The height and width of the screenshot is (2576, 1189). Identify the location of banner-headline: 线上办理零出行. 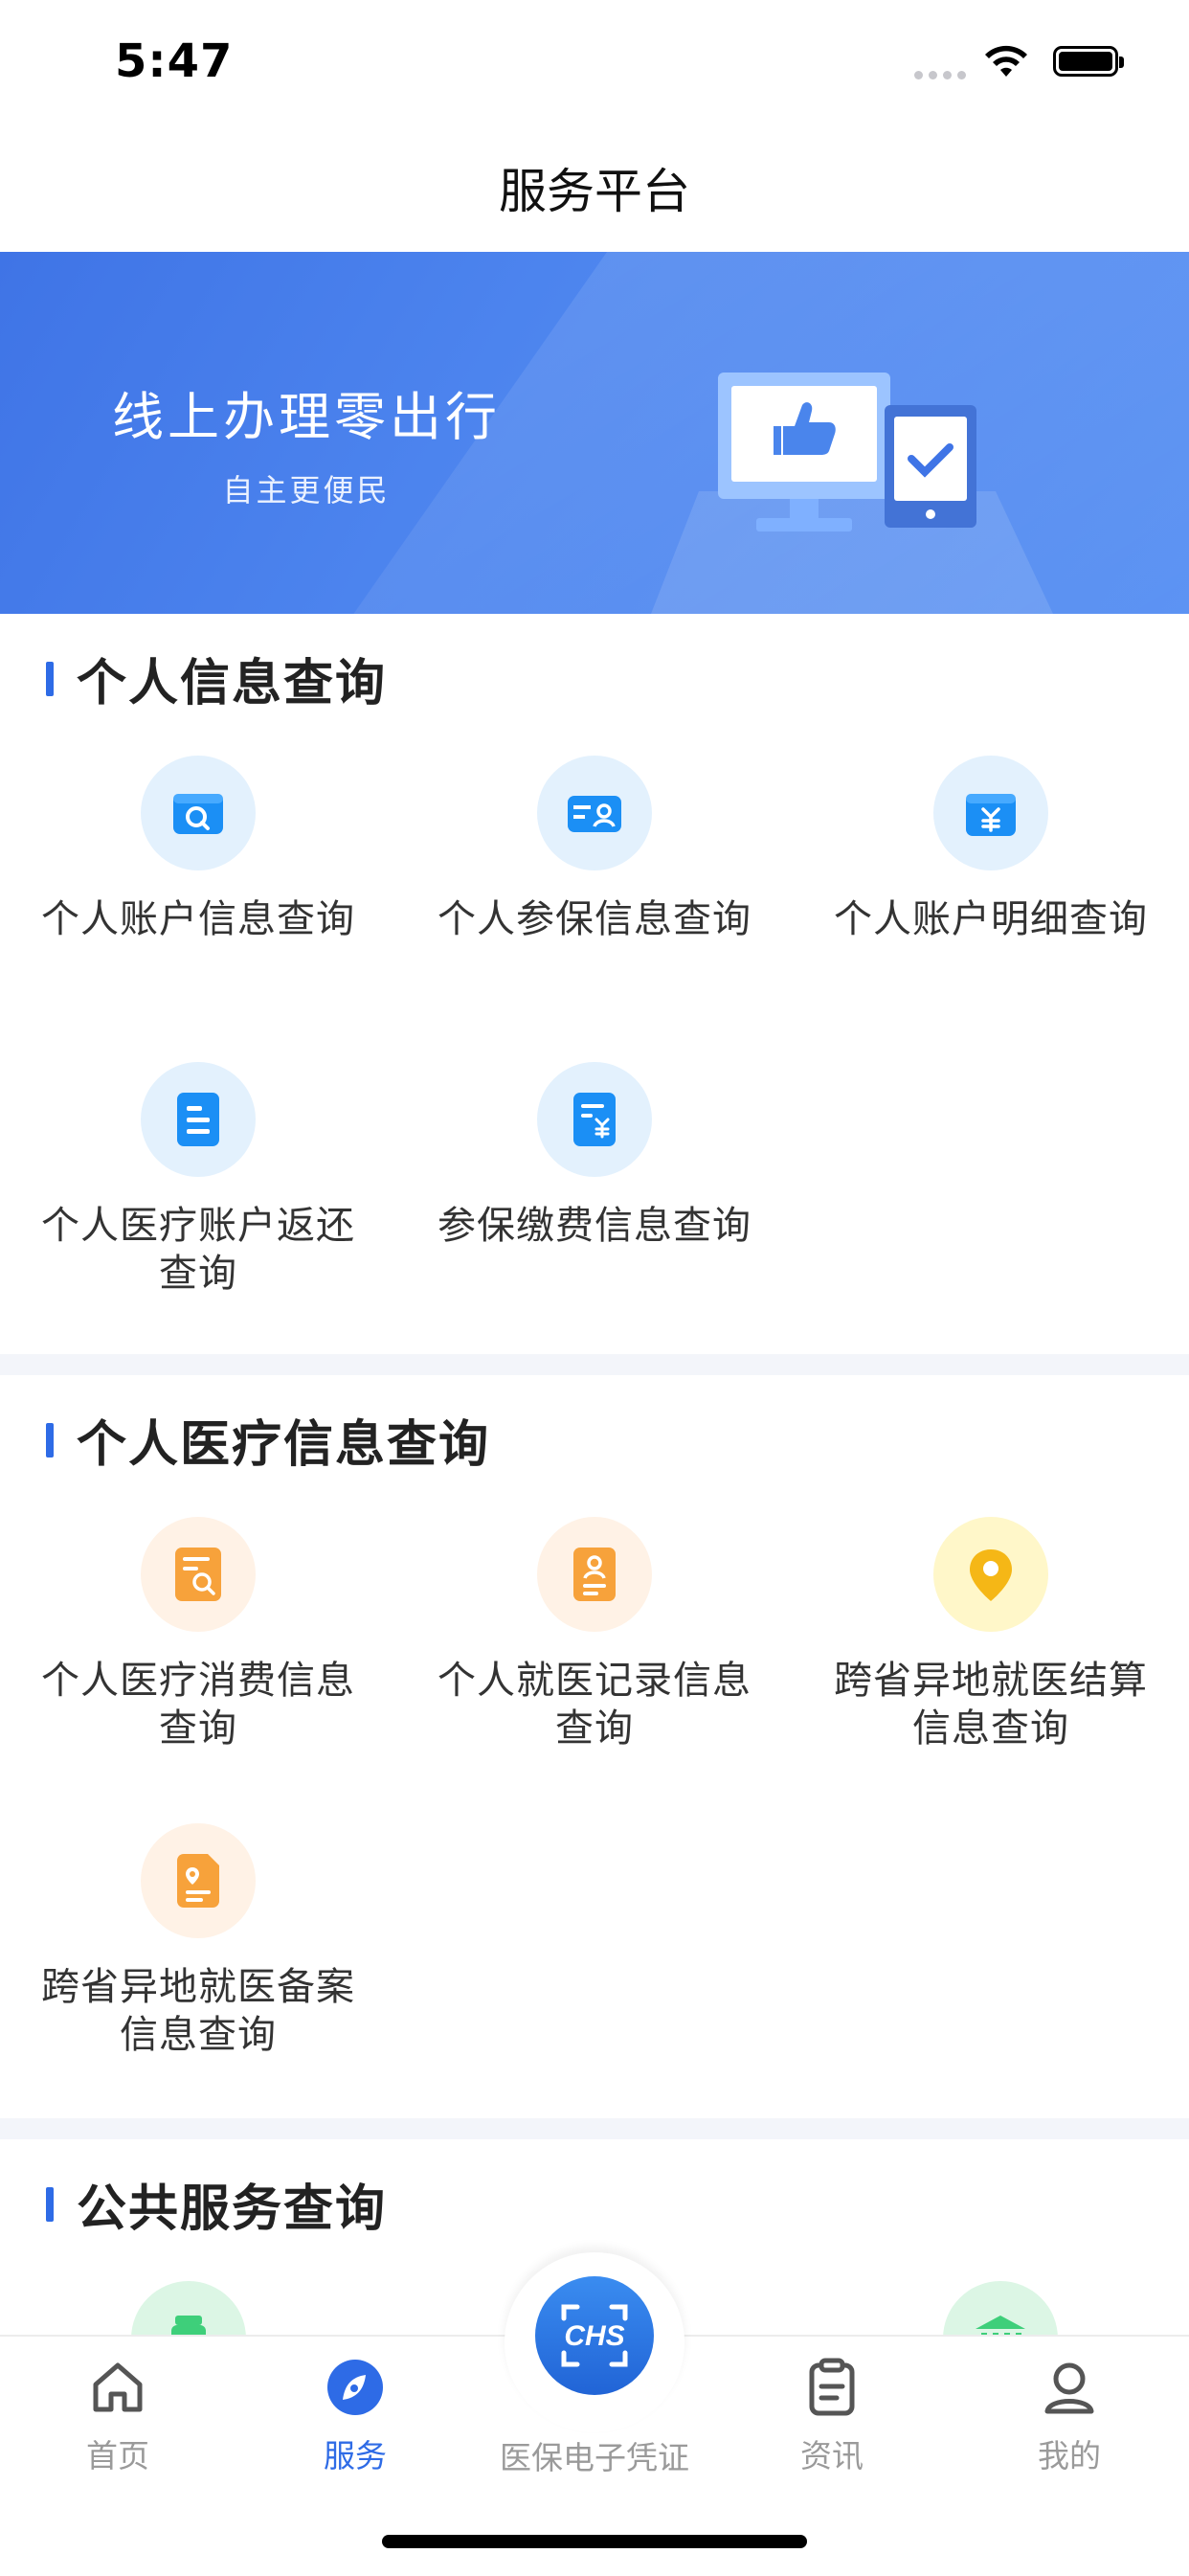
(306, 417).